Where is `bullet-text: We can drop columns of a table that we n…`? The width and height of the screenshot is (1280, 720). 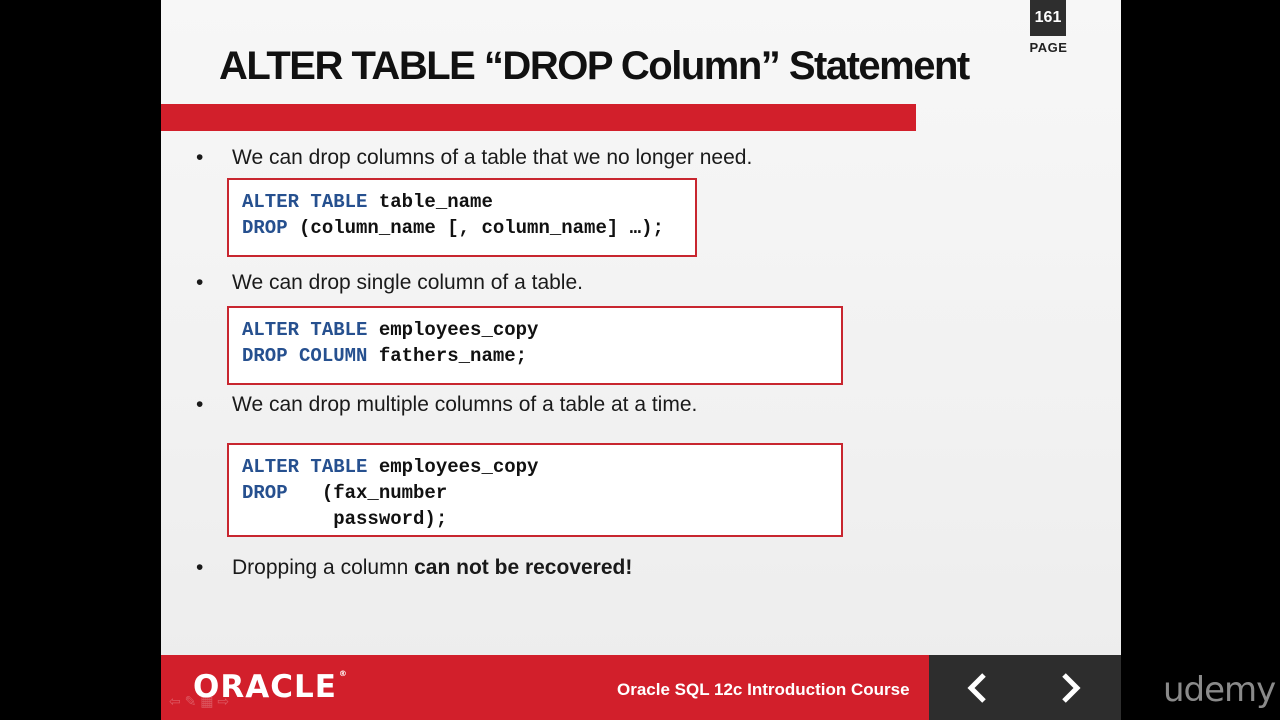
bullet-text: We can drop columns of a table that we n… is located at coordinates (492, 157).